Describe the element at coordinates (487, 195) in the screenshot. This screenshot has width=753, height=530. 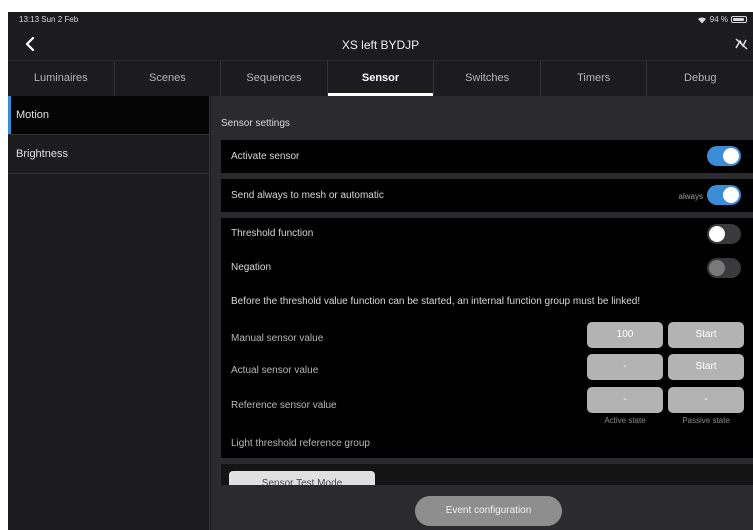
I see `send-always-row: Send always to mesh or automatic always` at that location.